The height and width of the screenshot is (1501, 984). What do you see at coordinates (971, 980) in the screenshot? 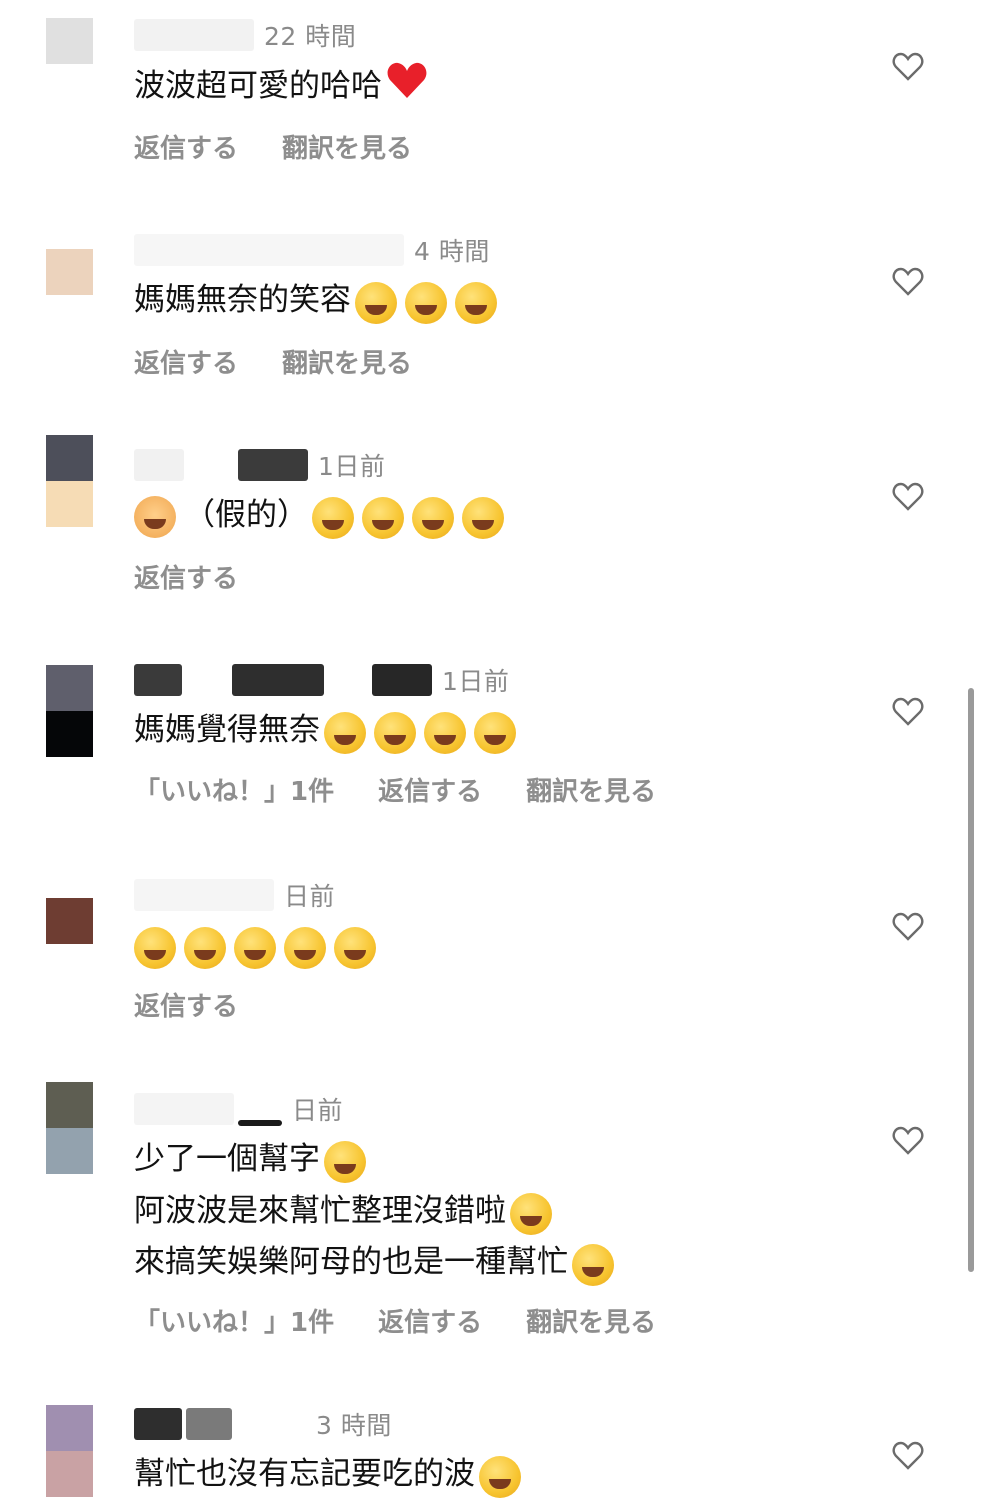
I see `scrollbar` at bounding box center [971, 980].